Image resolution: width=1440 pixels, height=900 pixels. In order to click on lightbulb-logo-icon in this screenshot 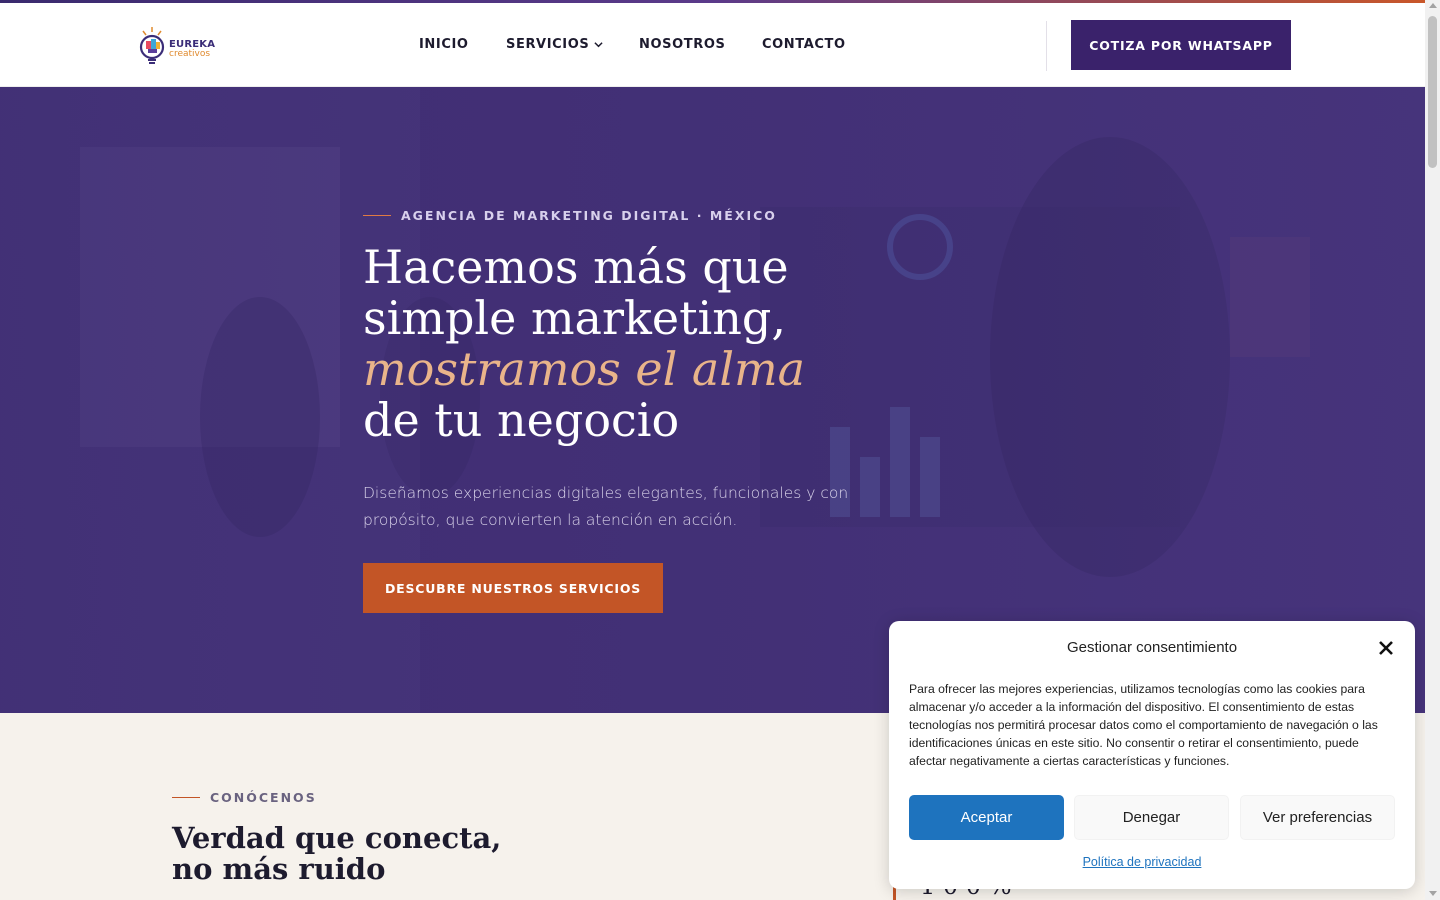, I will do `click(152, 45)`.